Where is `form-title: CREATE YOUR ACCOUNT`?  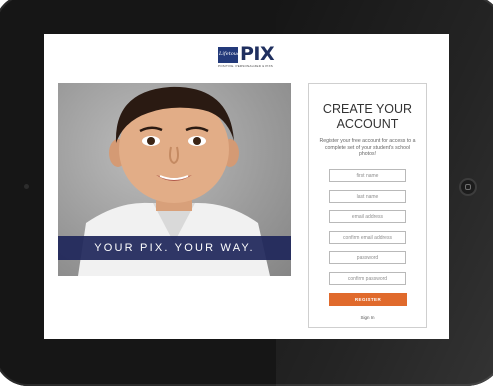 form-title: CREATE YOUR ACCOUNT is located at coordinates (367, 117).